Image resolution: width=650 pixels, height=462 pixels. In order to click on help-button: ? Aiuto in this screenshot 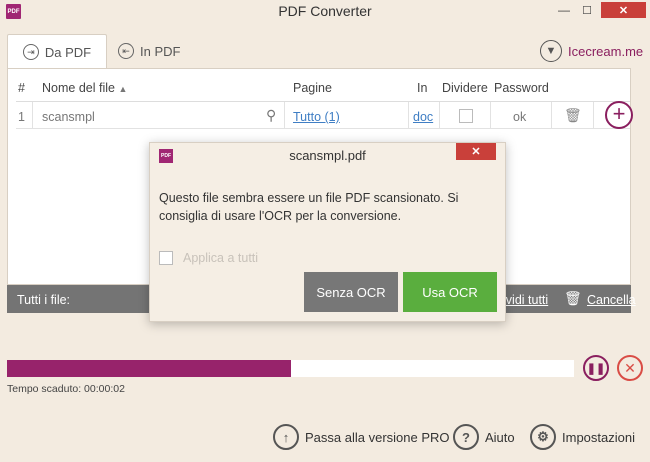, I will do `click(484, 437)`.